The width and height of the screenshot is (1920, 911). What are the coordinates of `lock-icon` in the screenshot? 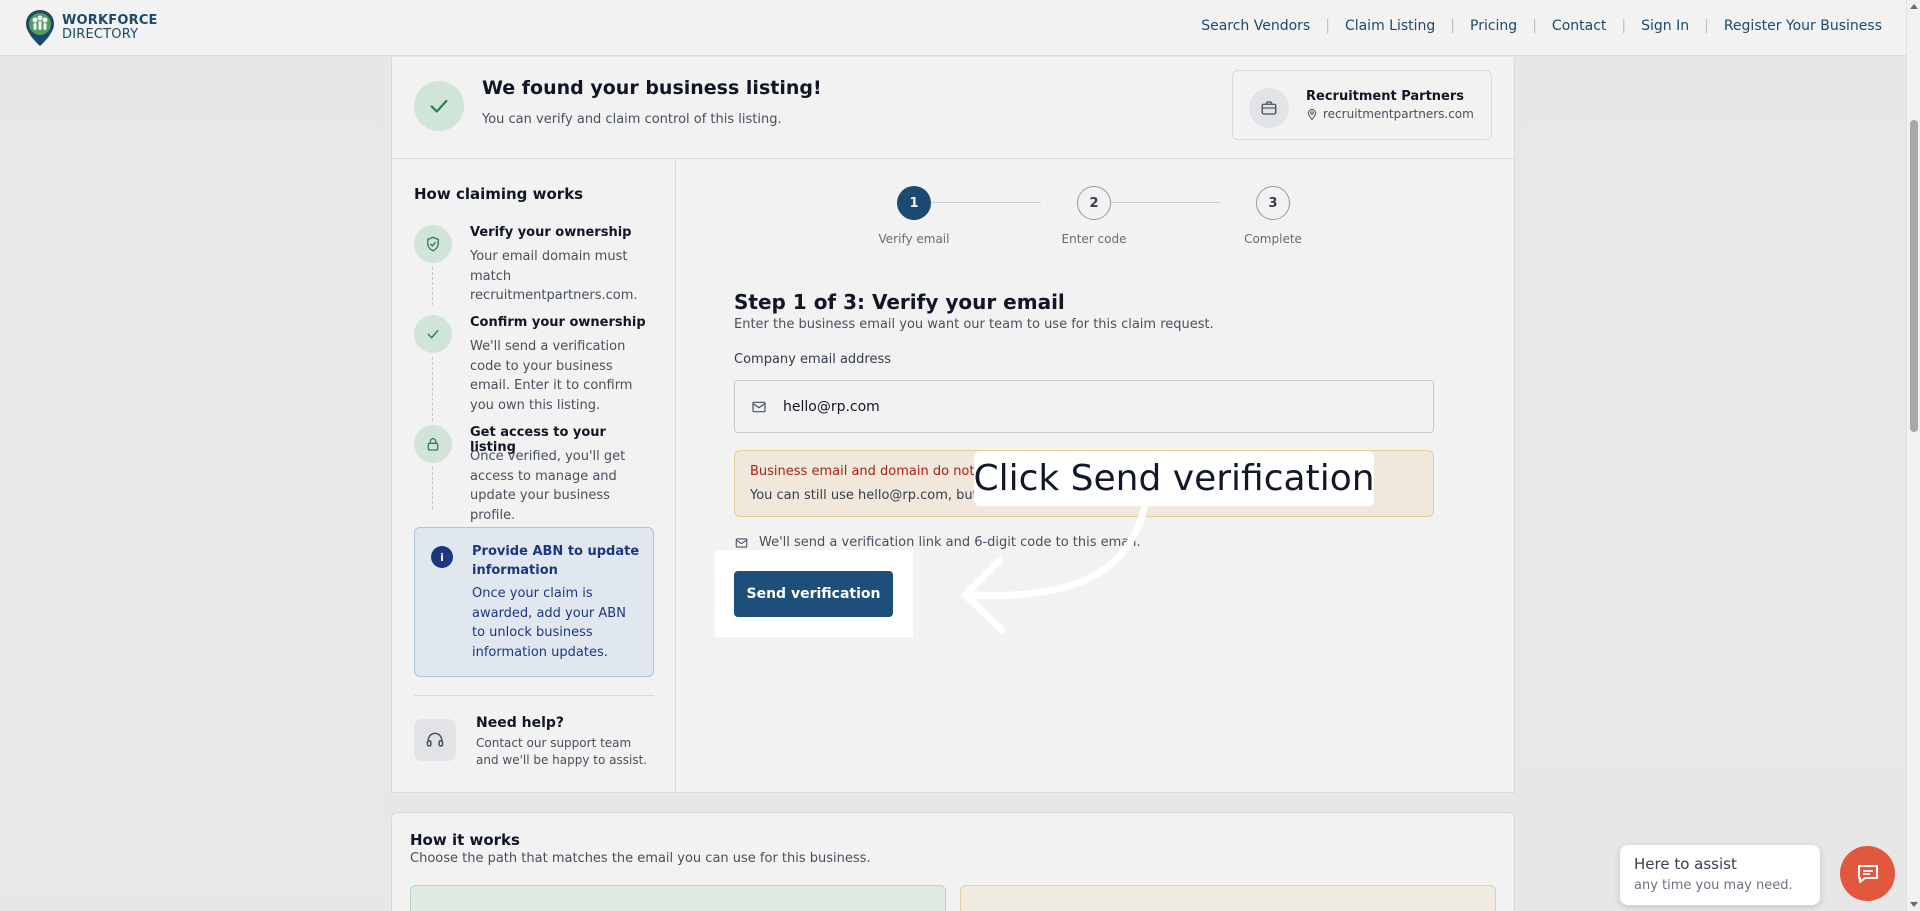 It's located at (433, 444).